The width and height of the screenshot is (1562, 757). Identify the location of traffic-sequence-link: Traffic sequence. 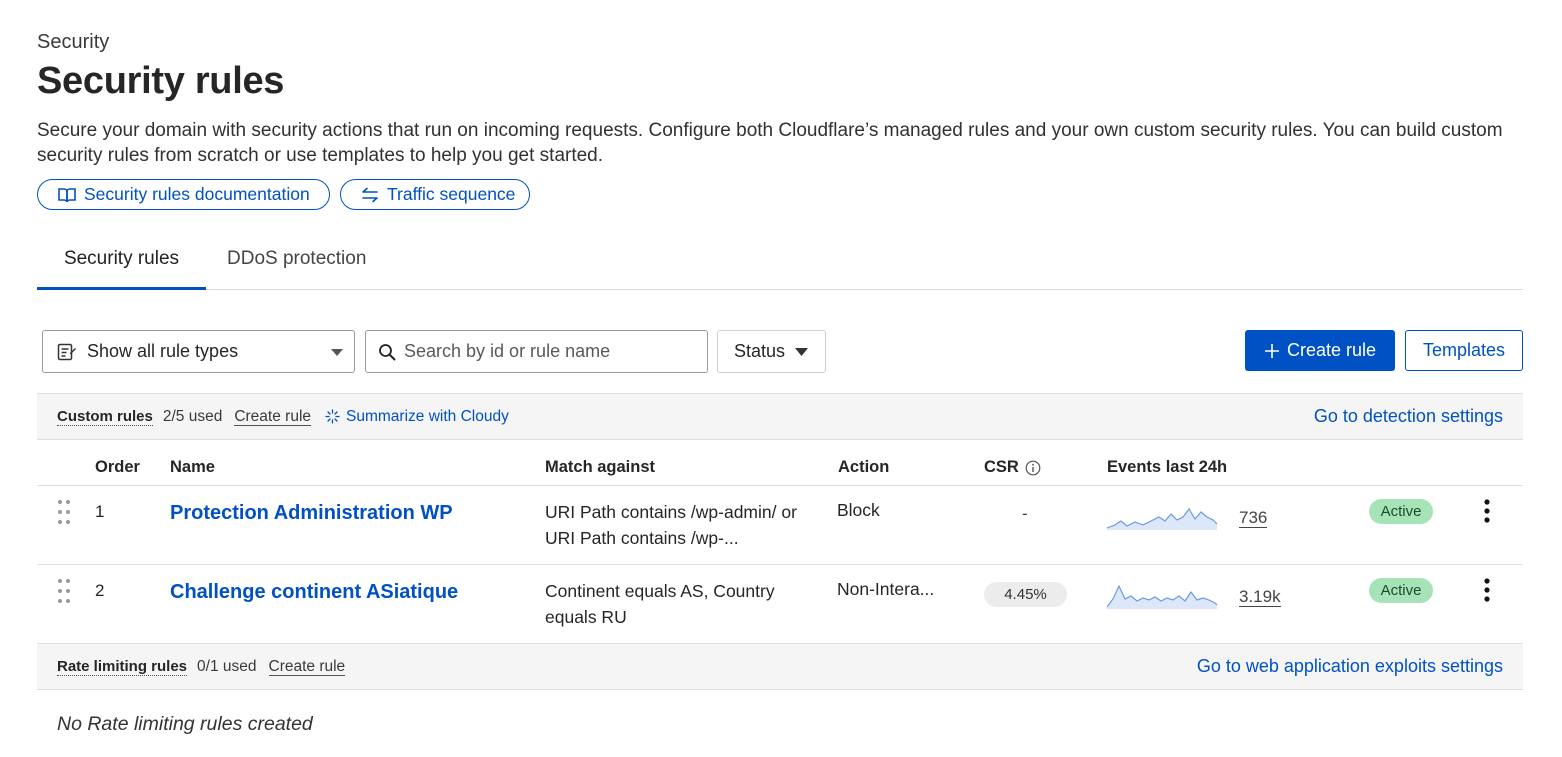
(435, 194).